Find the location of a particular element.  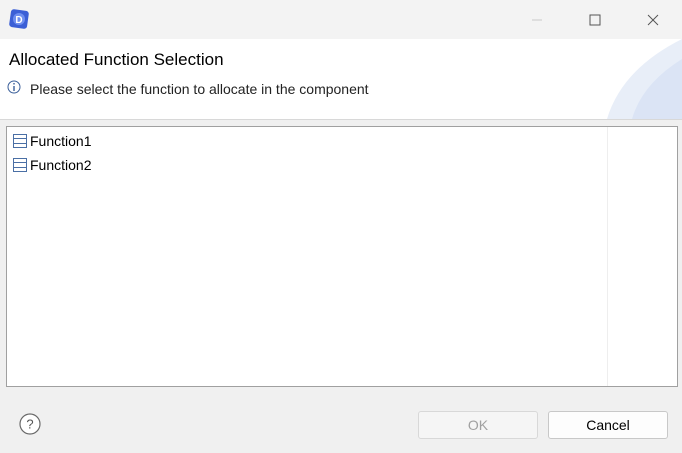

cancel-button: Cancel is located at coordinates (608, 425).